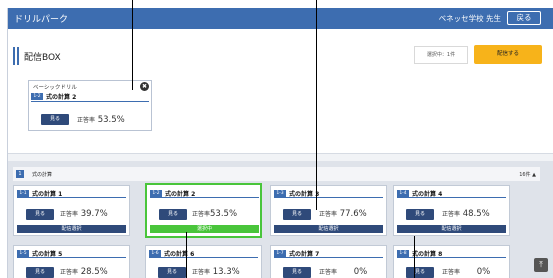 This screenshot has height=278, width=553. I want to click on unit-number-badge: 1-3, so click(280, 193).